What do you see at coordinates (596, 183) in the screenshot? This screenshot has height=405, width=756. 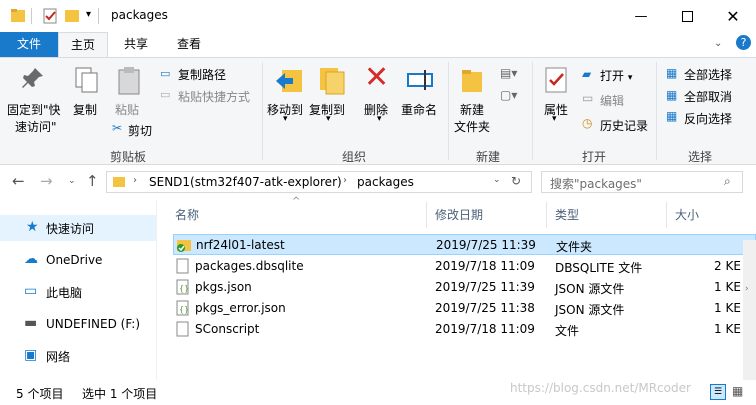 I see `search-input: 搜索"packages"` at bounding box center [596, 183].